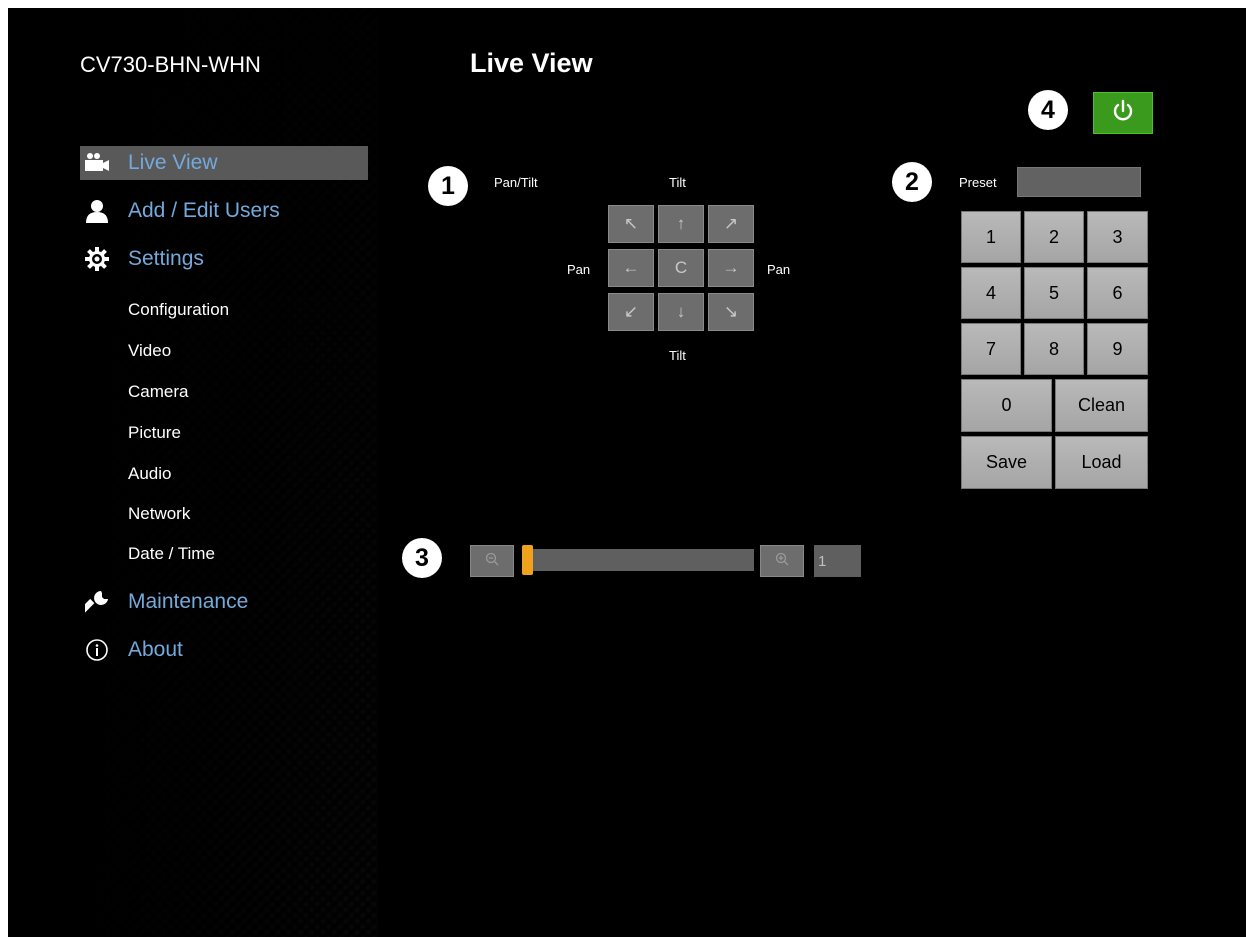  What do you see at coordinates (677, 182) in the screenshot?
I see `tilt-top-label: Tilt` at bounding box center [677, 182].